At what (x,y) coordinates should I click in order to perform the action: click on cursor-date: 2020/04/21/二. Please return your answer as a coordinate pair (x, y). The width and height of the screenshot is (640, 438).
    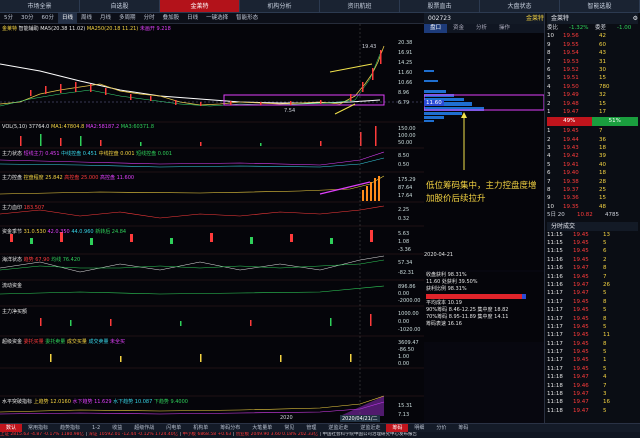
    Looking at the image, I should click on (360, 418).